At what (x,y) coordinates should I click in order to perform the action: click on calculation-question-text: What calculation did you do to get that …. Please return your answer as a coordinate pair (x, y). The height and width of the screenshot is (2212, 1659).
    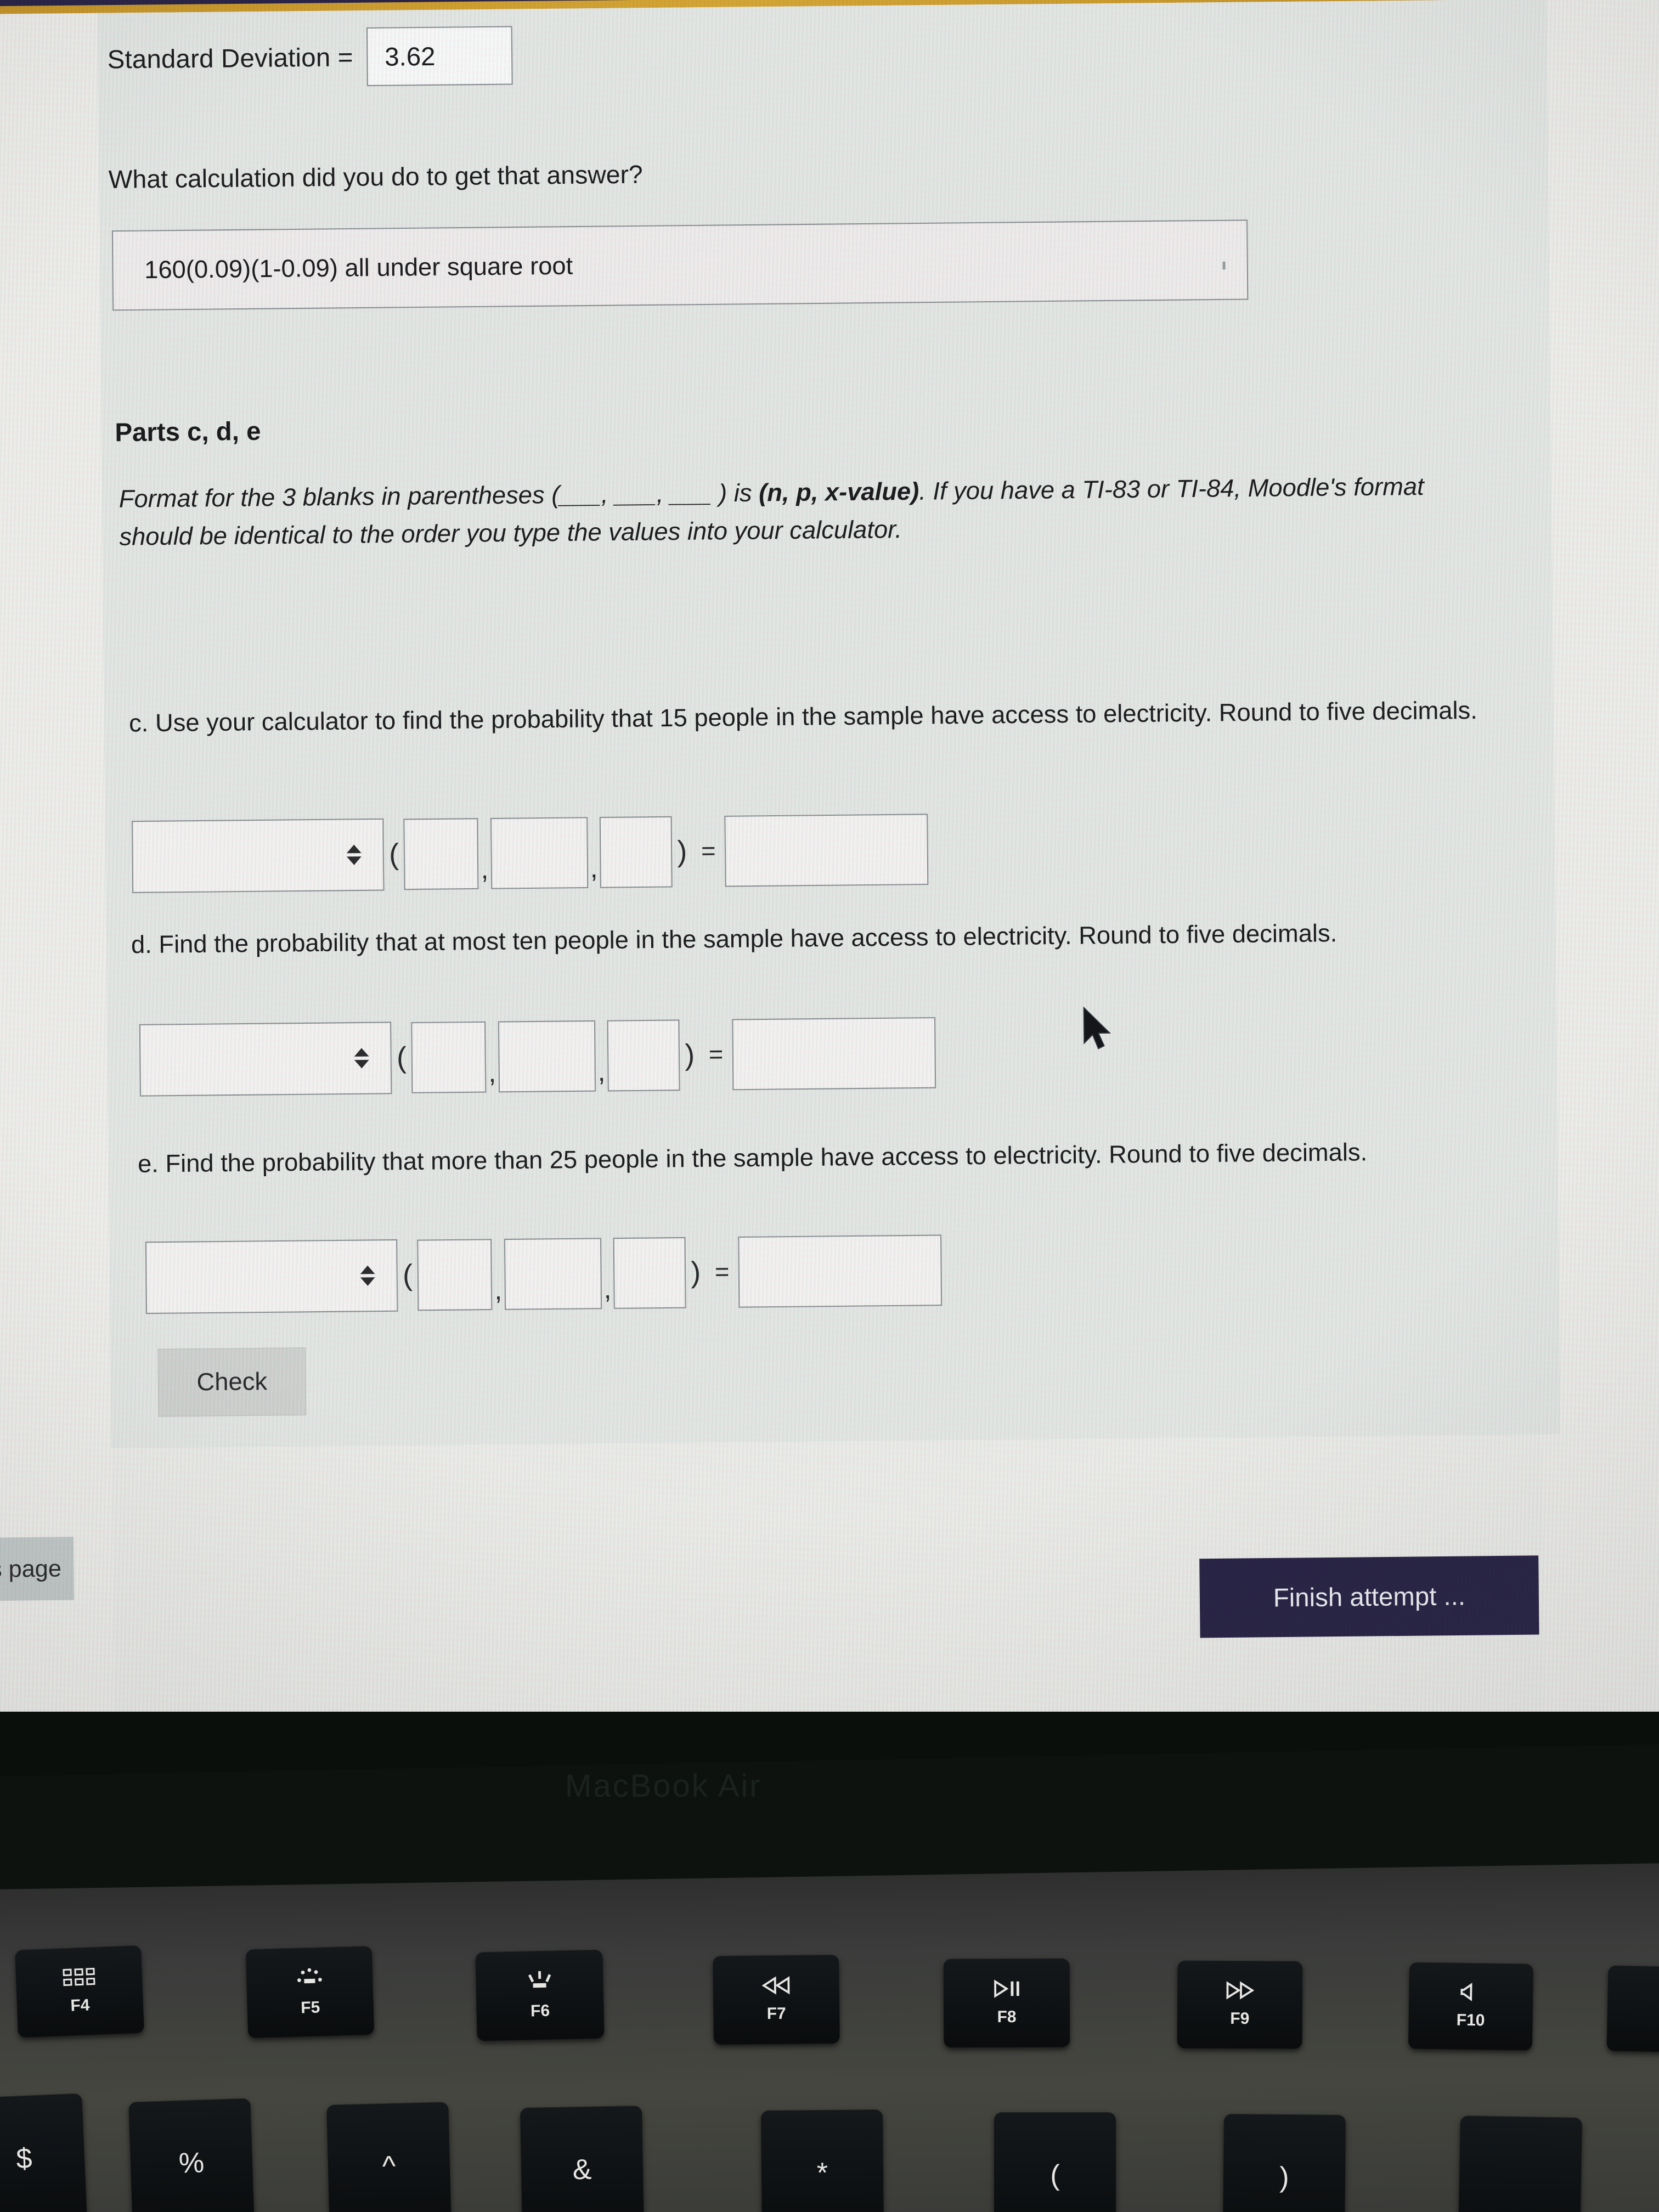
    Looking at the image, I should click on (375, 177).